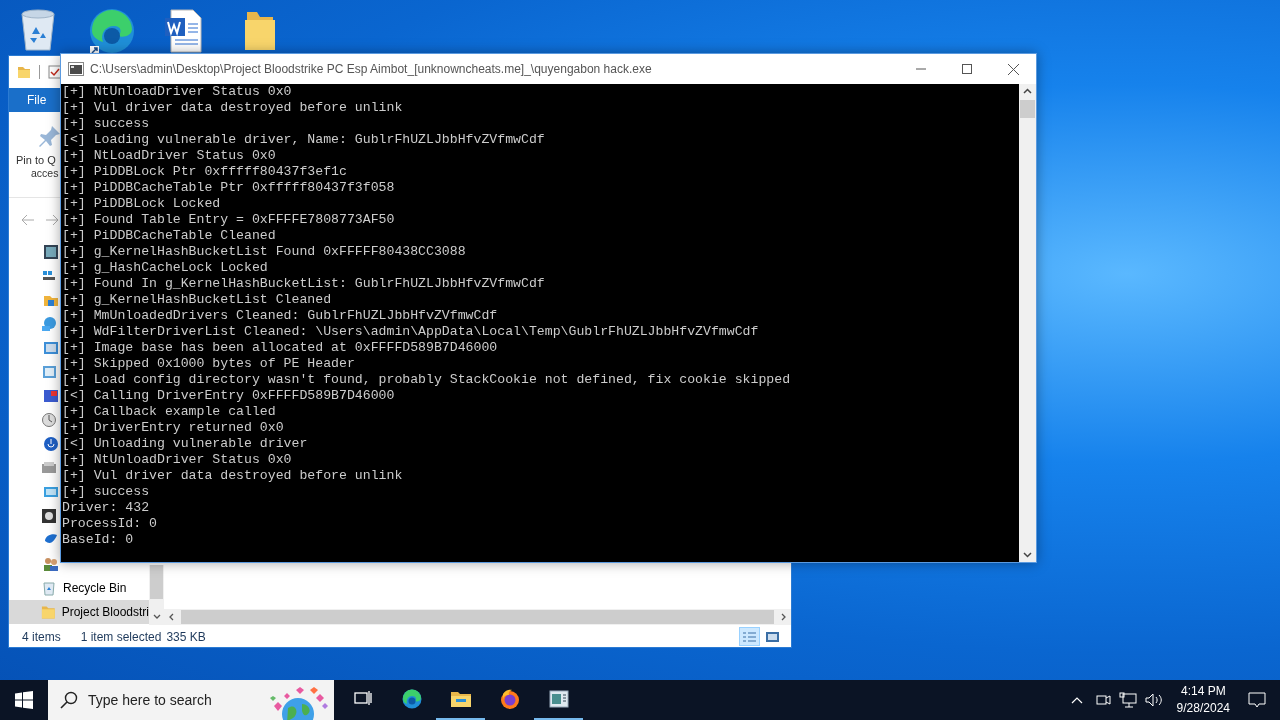 This screenshot has width=1280, height=720. I want to click on console-line: [+] DriverEntry returned 0x0, so click(173, 428).